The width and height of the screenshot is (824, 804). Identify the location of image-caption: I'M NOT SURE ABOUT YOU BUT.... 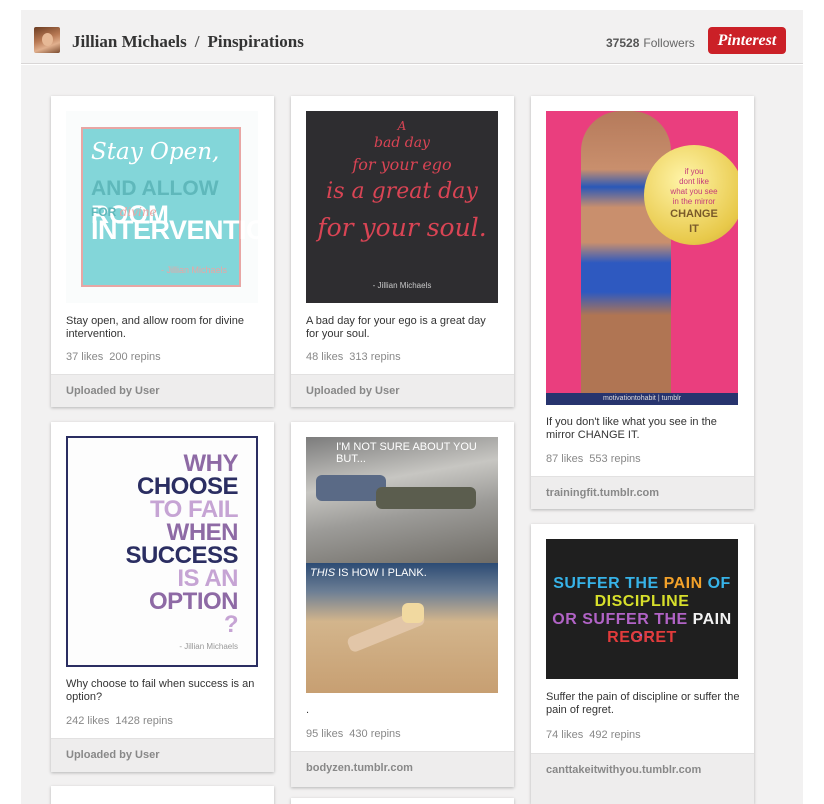
(406, 453).